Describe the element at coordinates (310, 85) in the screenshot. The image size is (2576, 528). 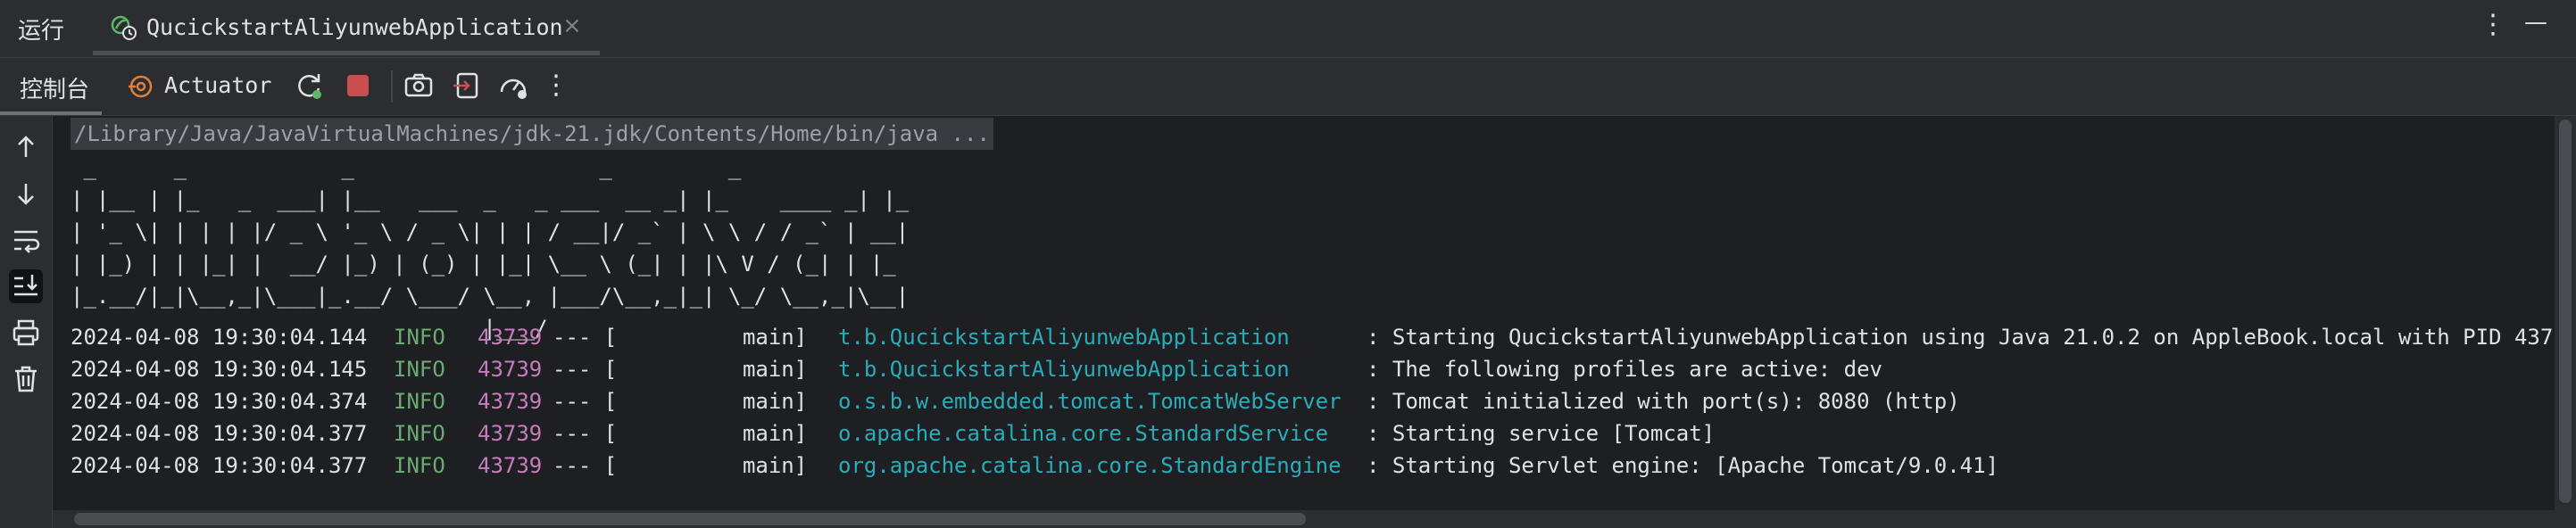
I see `rerun-icon` at that location.